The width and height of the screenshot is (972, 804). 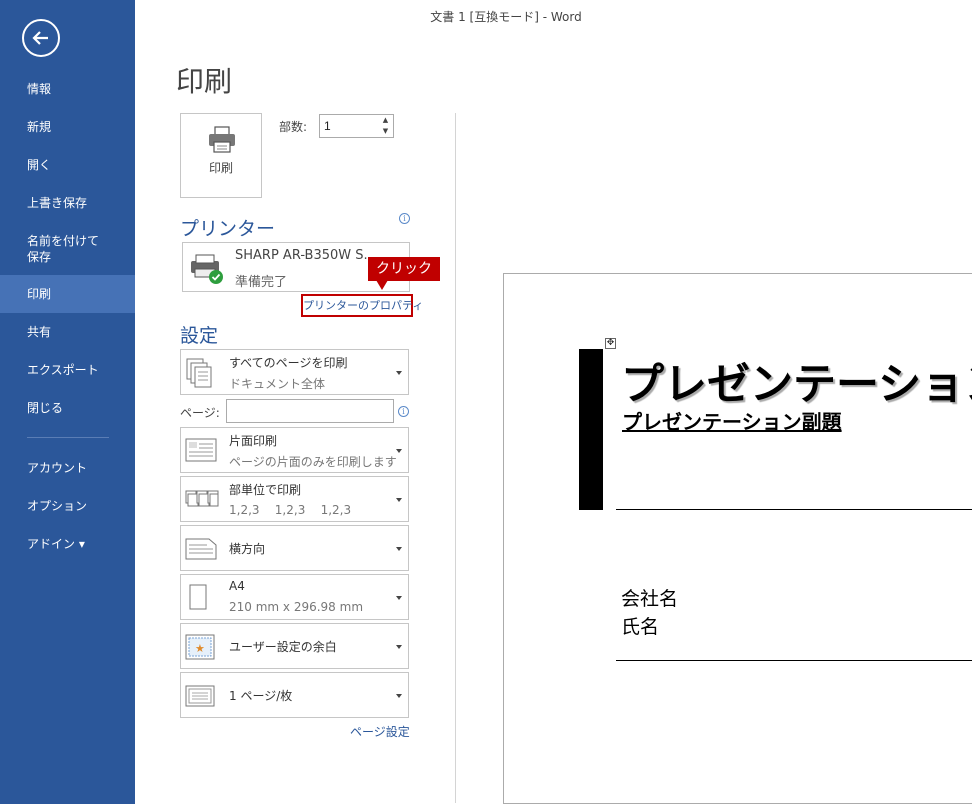 What do you see at coordinates (67, 332) in the screenshot?
I see `sidebar-item-share: 共有` at bounding box center [67, 332].